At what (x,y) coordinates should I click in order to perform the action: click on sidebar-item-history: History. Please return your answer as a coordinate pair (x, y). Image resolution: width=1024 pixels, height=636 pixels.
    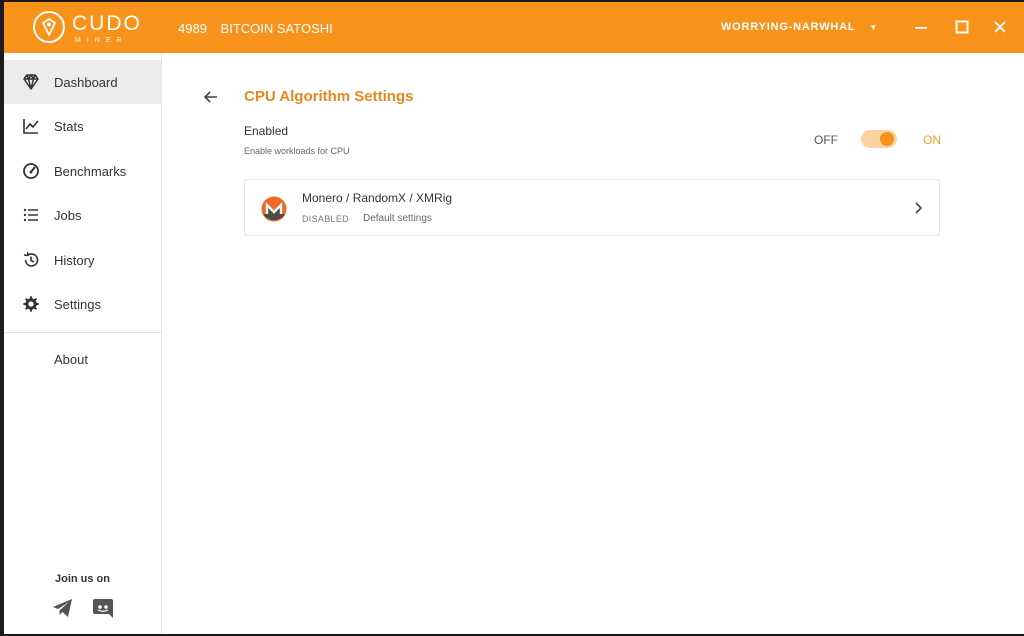
    Looking at the image, I should click on (82, 260).